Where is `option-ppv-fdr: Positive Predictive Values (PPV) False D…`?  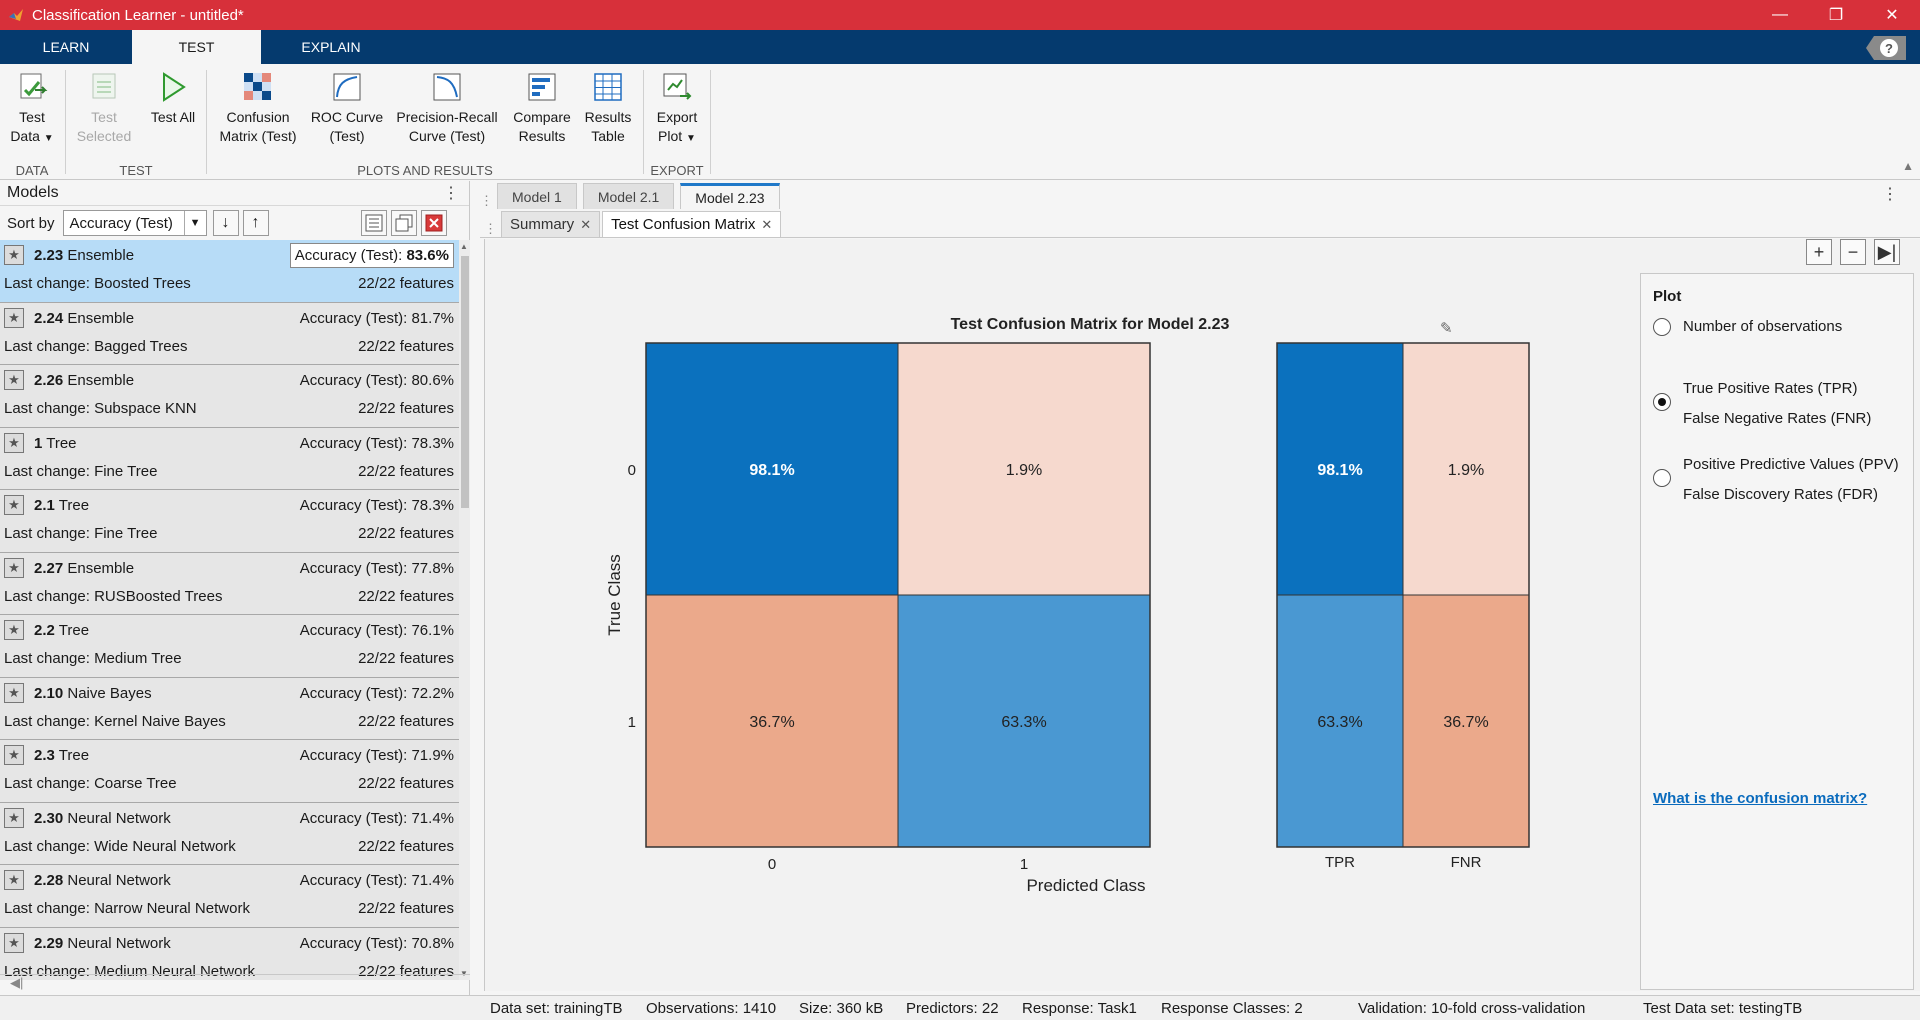 option-ppv-fdr: Positive Predictive Values (PPV) False D… is located at coordinates (1776, 480).